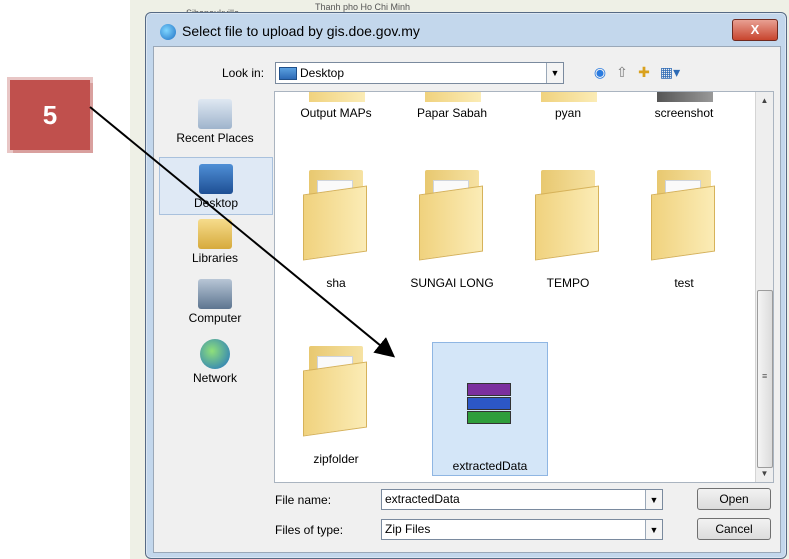  Describe the element at coordinates (684, 113) in the screenshot. I see `file-label: screenshot` at that location.